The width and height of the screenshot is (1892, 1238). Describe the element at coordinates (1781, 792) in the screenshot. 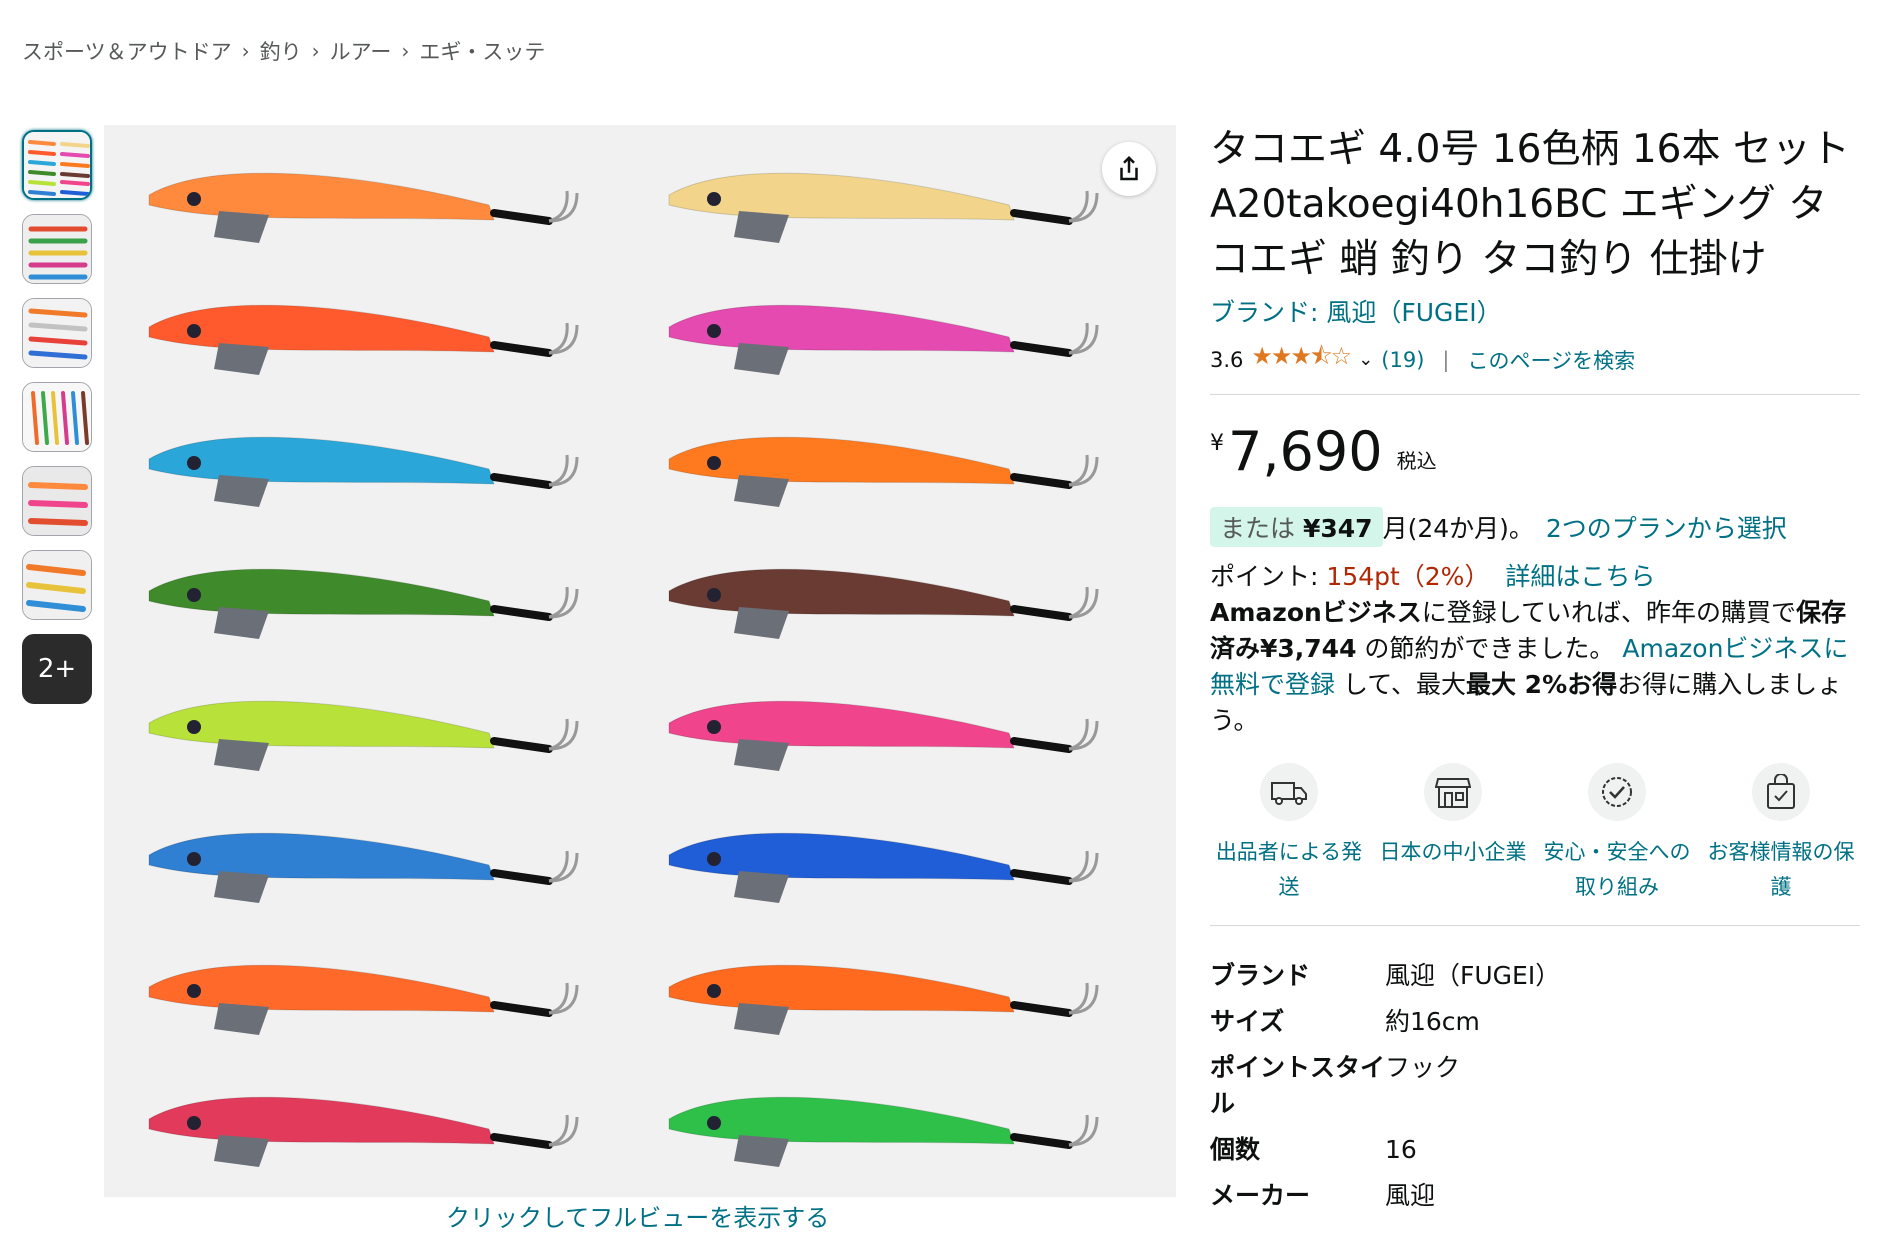

I see `lock-bag-icon` at that location.